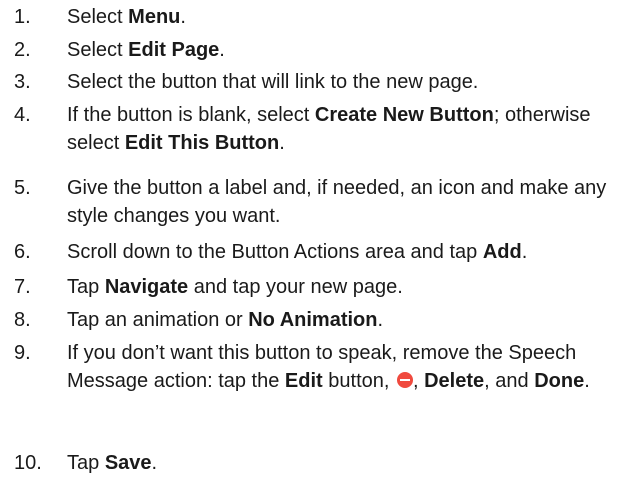 The width and height of the screenshot is (621, 478). Describe the element at coordinates (358, 381) in the screenshot. I see `step-text-part: button,` at that location.